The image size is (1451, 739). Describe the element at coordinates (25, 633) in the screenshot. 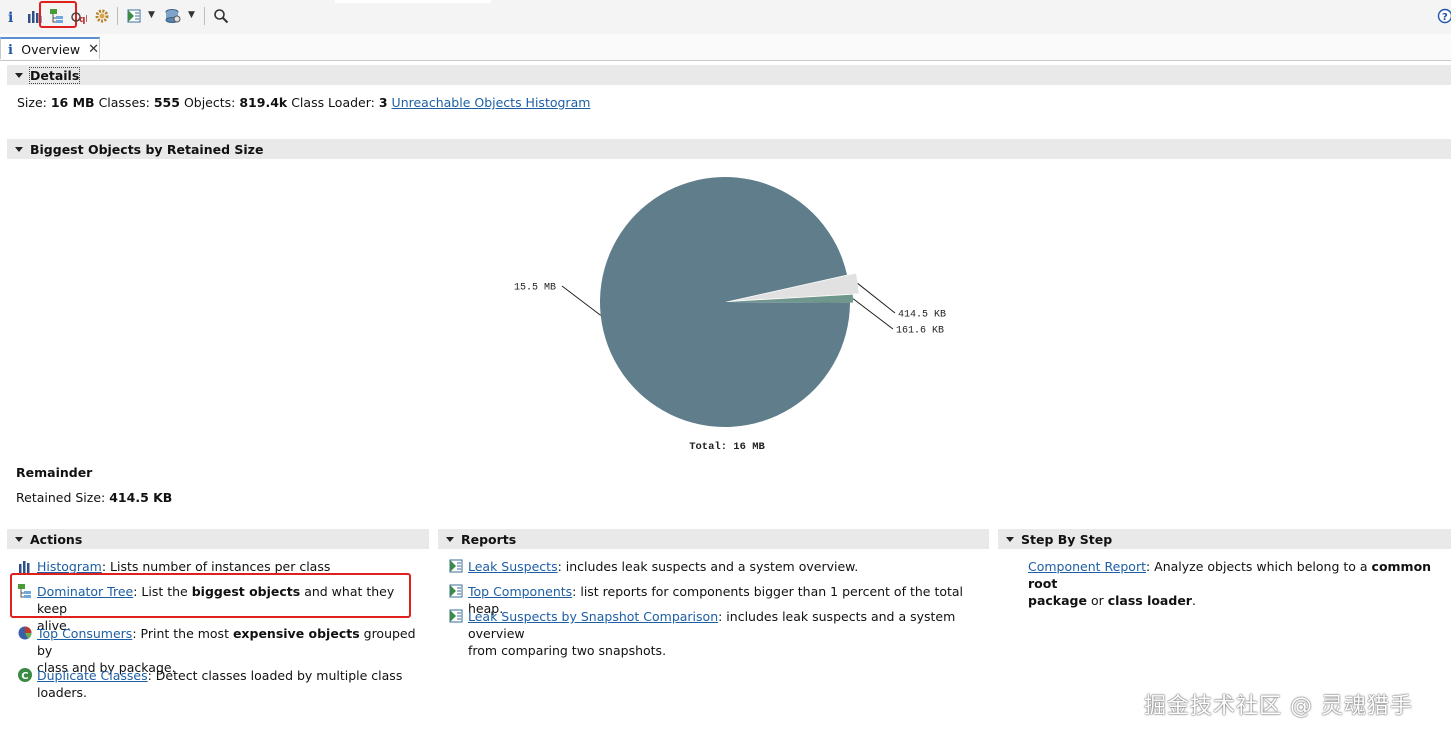

I see `top-consumers-icon` at that location.